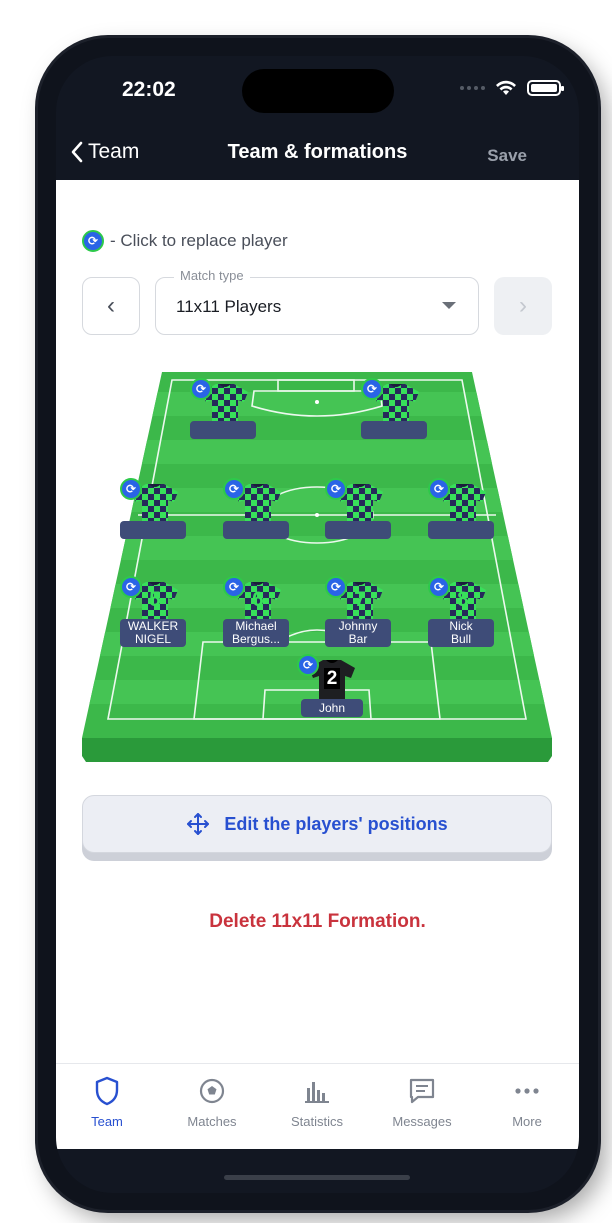 The image size is (612, 1223). What do you see at coordinates (212, 275) in the screenshot?
I see `match-type-legend: Match type` at bounding box center [212, 275].